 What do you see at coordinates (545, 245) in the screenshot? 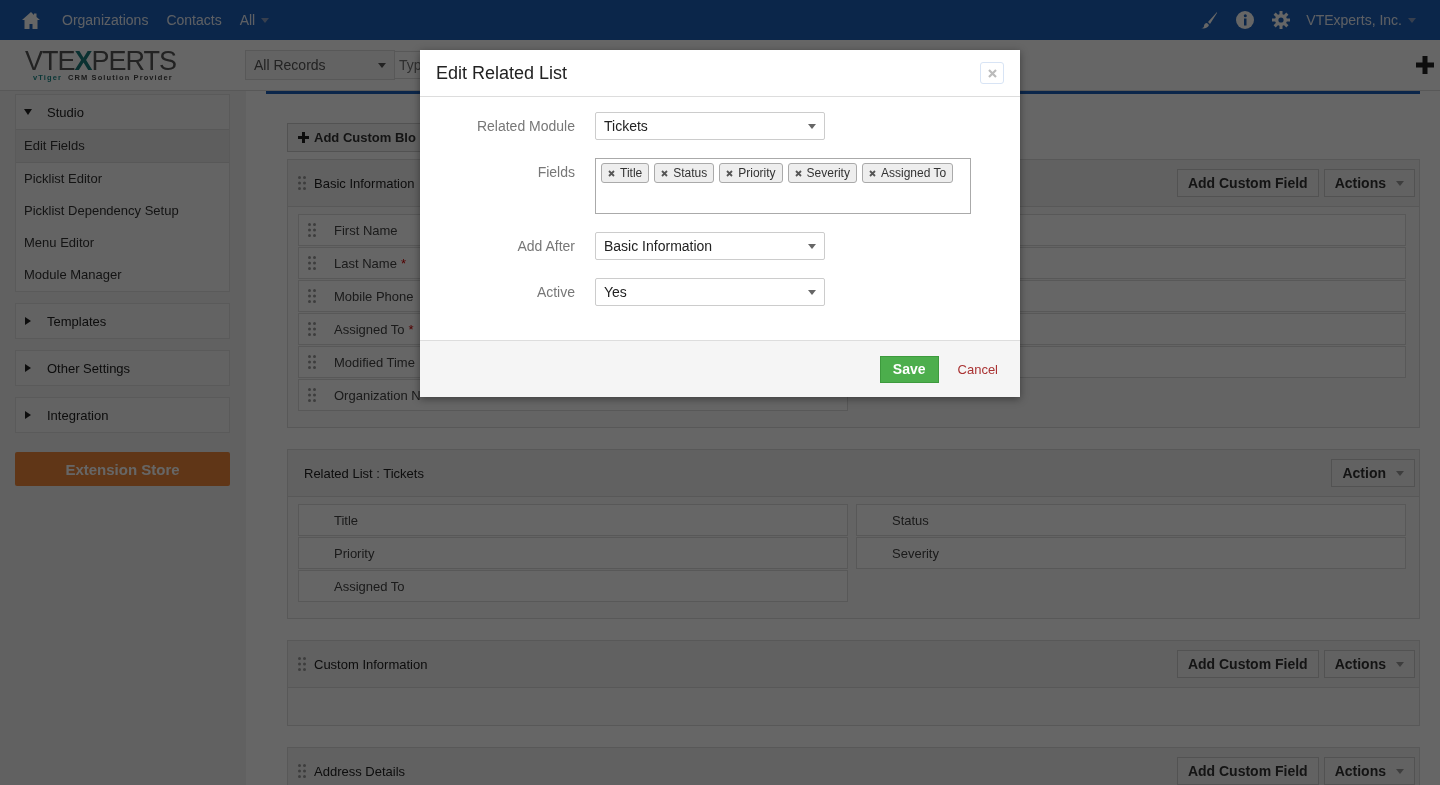
I see `form-label: Add After` at bounding box center [545, 245].